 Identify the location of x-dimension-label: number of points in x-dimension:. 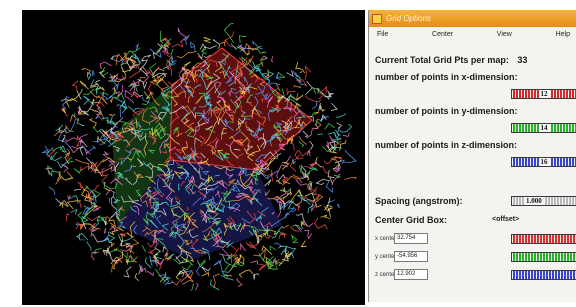
(446, 77).